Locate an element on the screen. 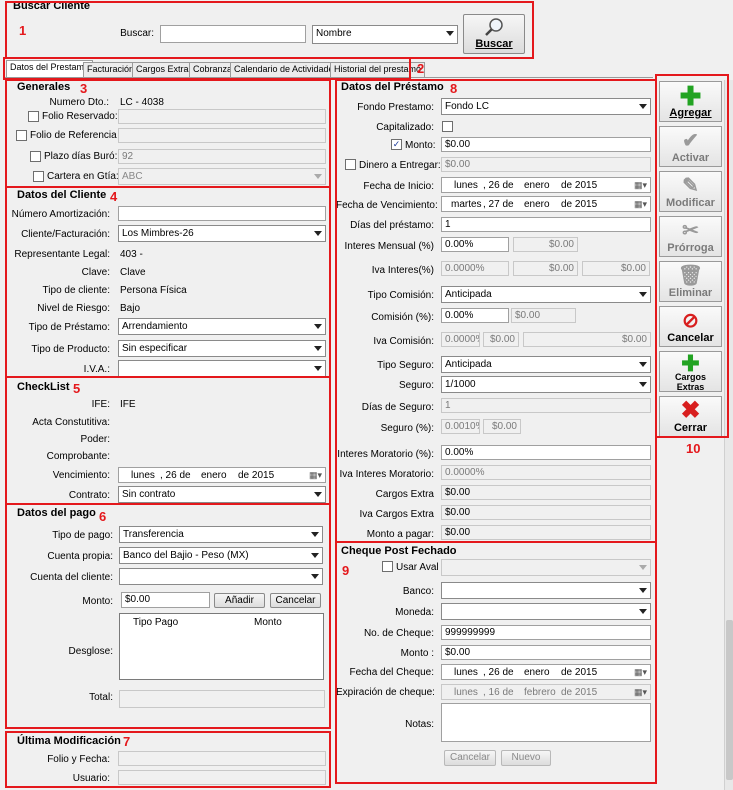  annotation-number-4: 4 is located at coordinates (114, 196).